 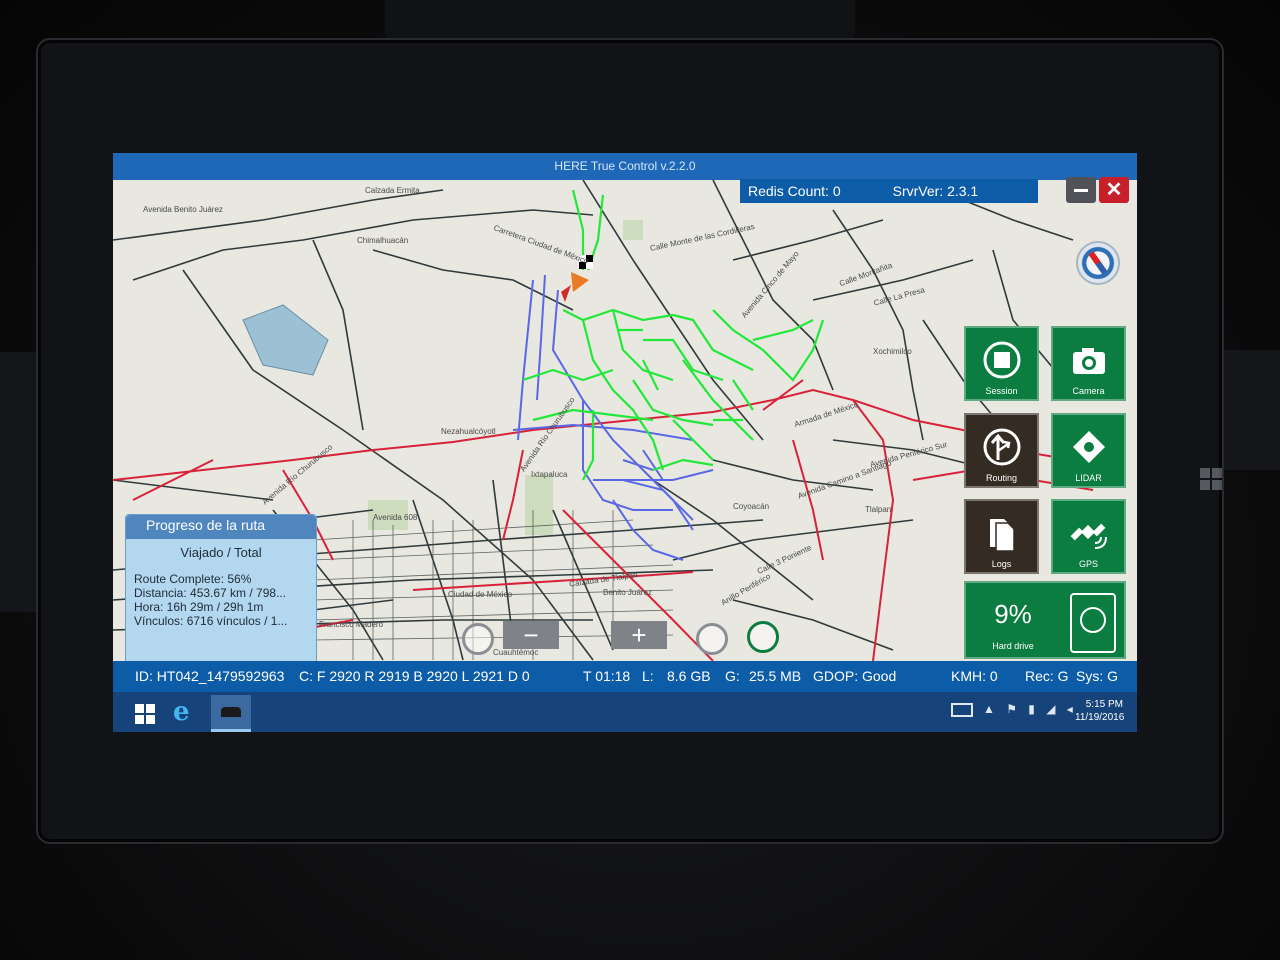 I want to click on counters: C: F 2920 R 2919 B 2920 L 2921 D 0, so click(x=414, y=676).